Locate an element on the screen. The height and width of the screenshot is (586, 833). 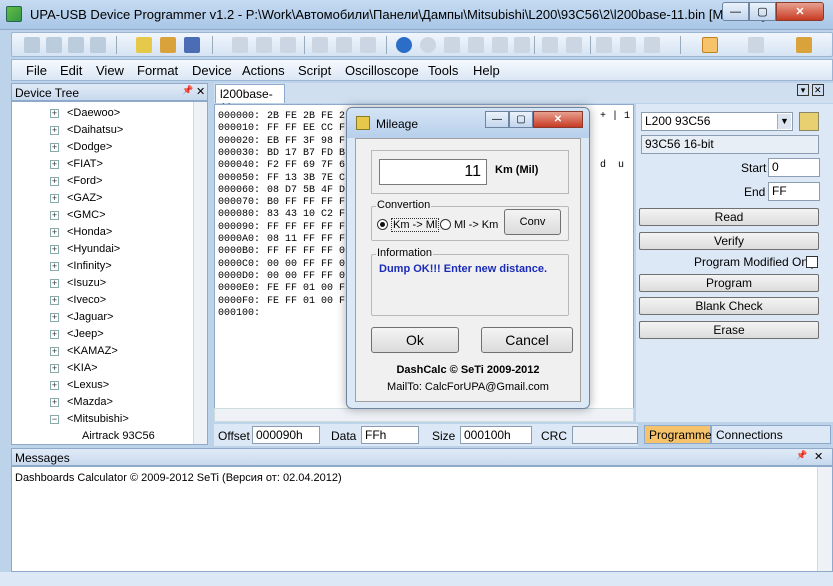
program-button: Program is located at coordinates (729, 283).